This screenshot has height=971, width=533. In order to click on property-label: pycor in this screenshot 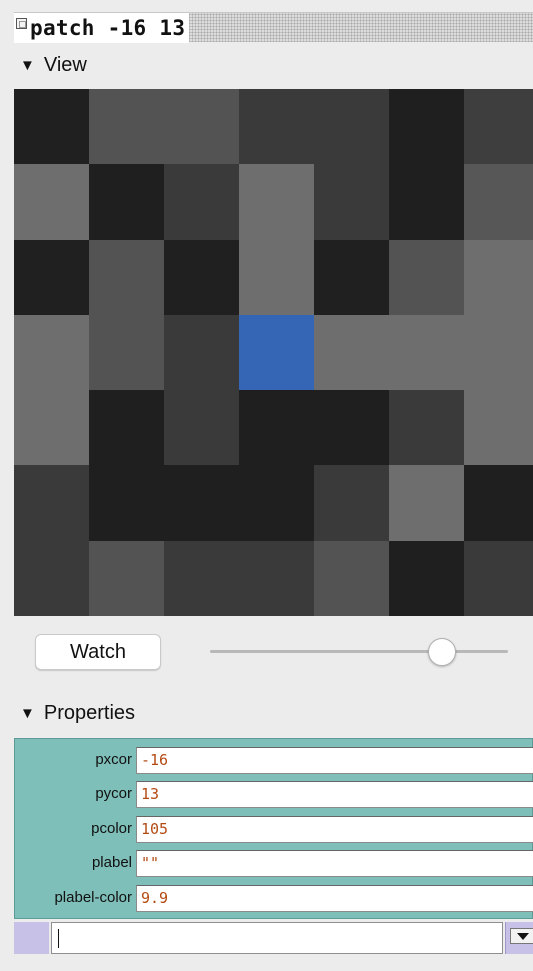, I will do `click(113, 793)`.